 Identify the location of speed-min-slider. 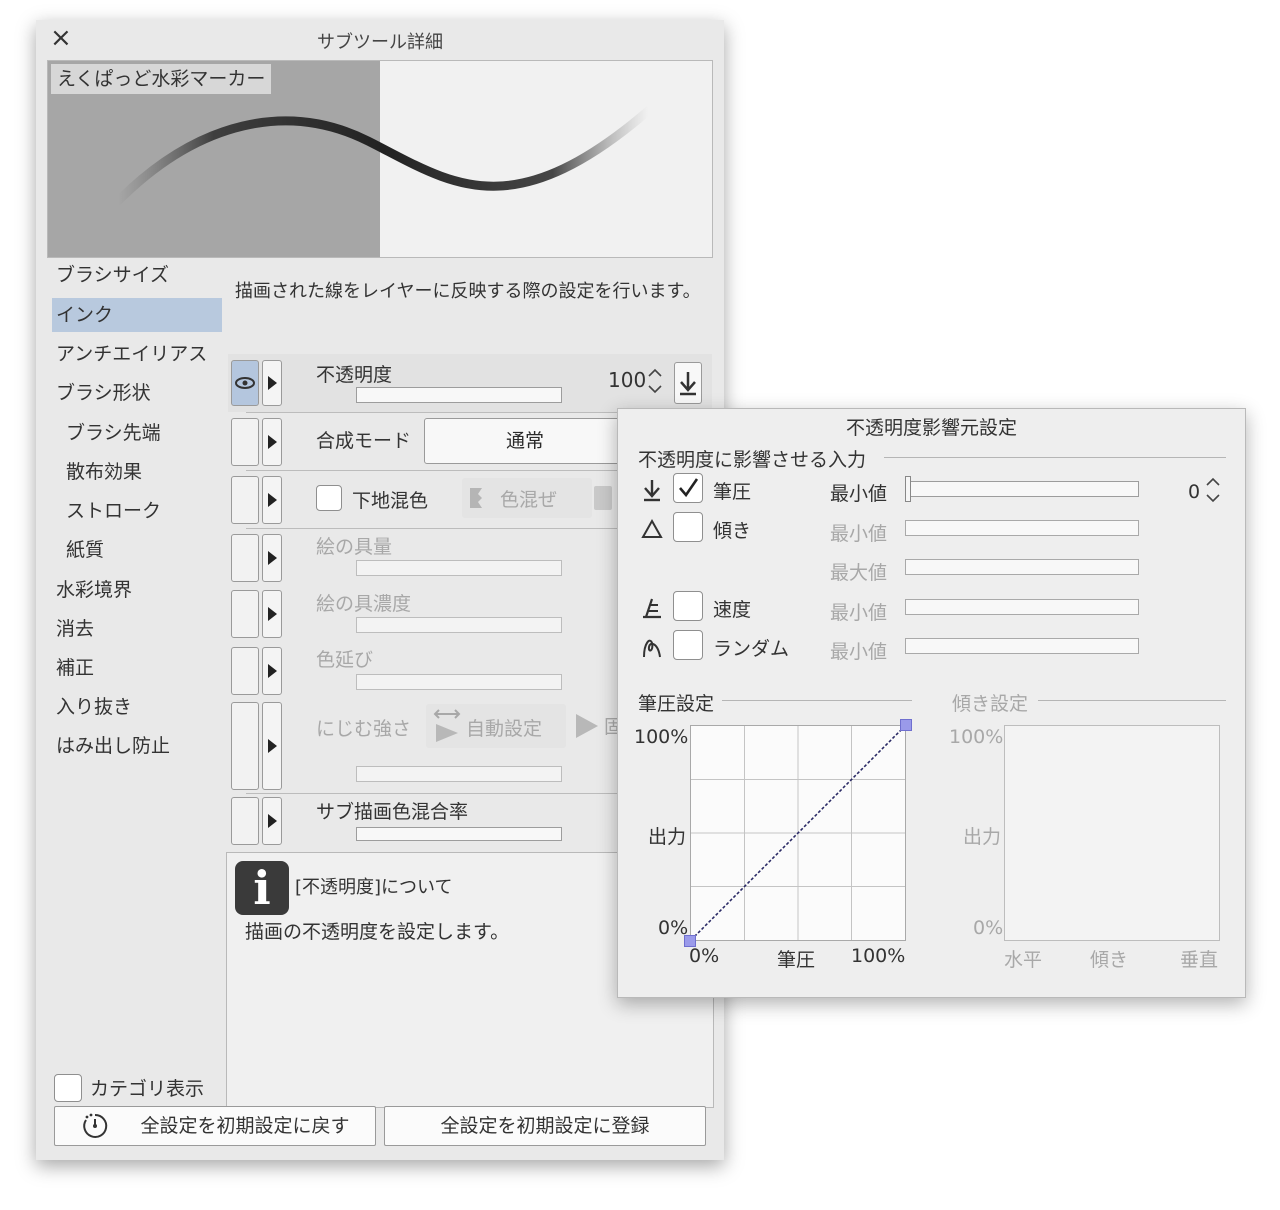
(1022, 607).